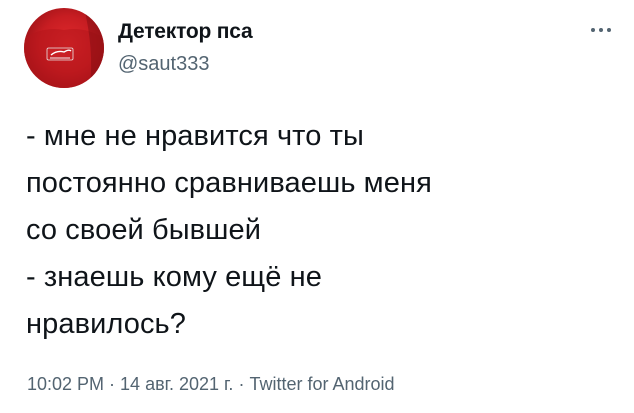 This screenshot has width=634, height=413. I want to click on tweet-line: - знаешь кому ещё не, so click(174, 277).